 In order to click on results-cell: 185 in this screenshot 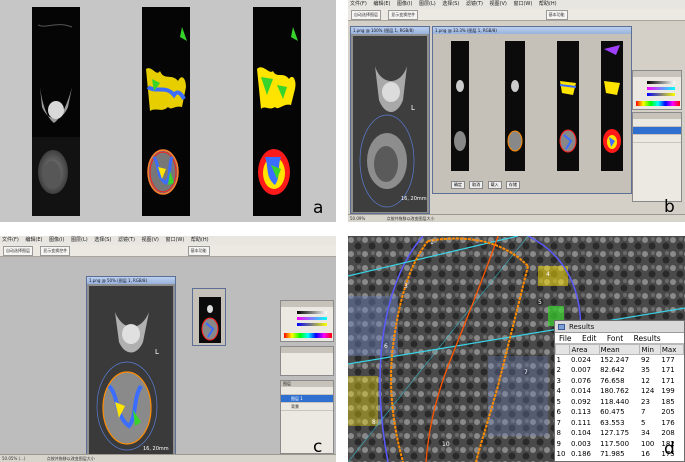, I will do `click(668, 401)`.